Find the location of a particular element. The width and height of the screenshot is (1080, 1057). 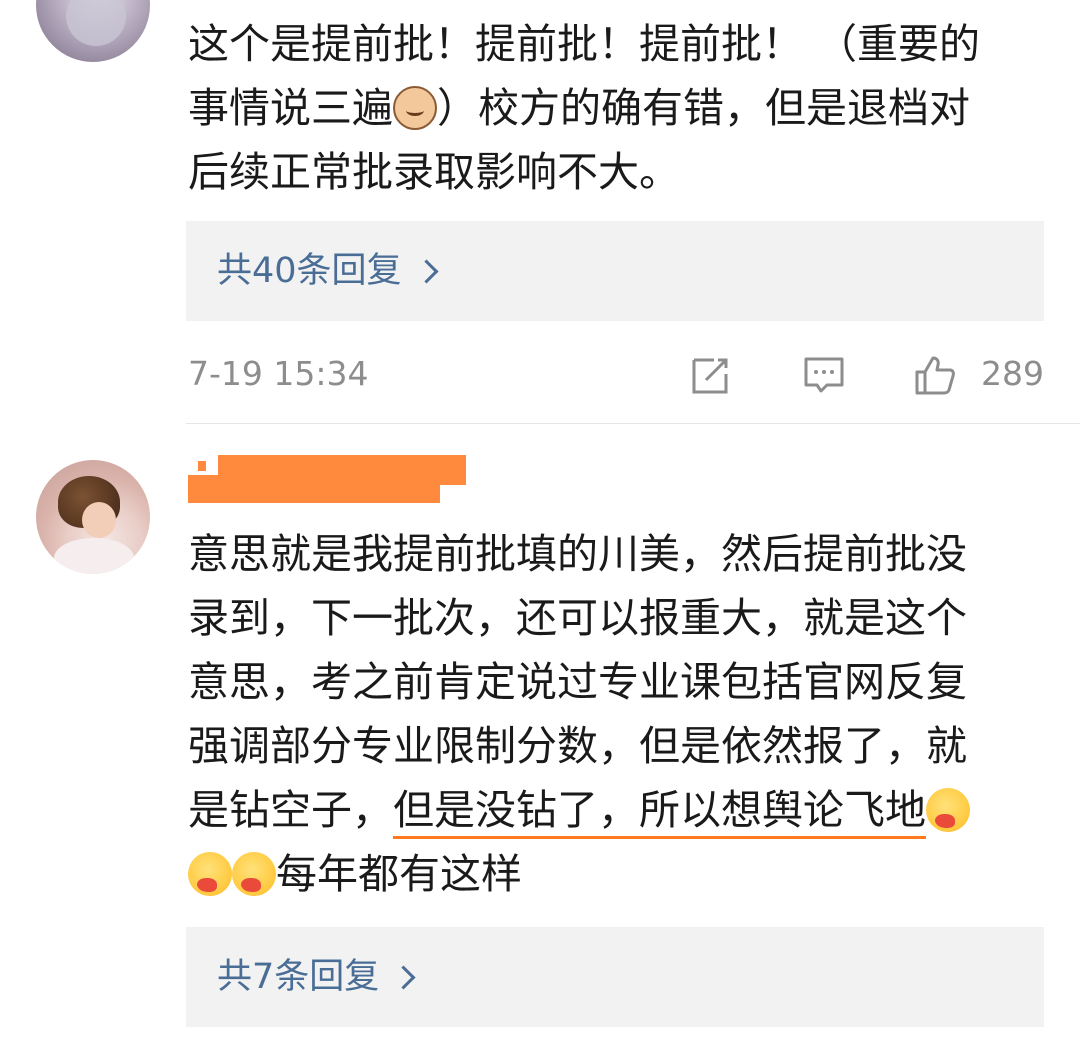

comment-meta-row: 7-19 15:34 289 is located at coordinates (617, 376).